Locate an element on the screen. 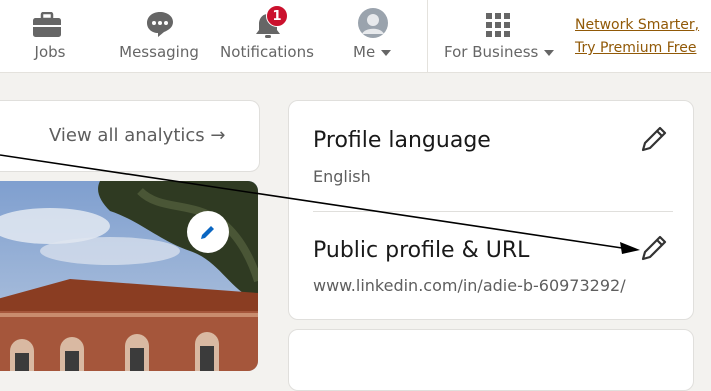  public-profile-url: www.linkedin.com/in/adie-b-60973292/ is located at coordinates (469, 285).